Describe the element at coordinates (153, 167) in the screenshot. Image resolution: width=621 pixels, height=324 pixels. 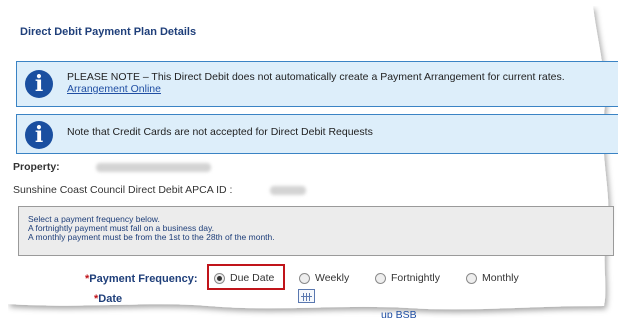
I see `property-value-redacted` at that location.